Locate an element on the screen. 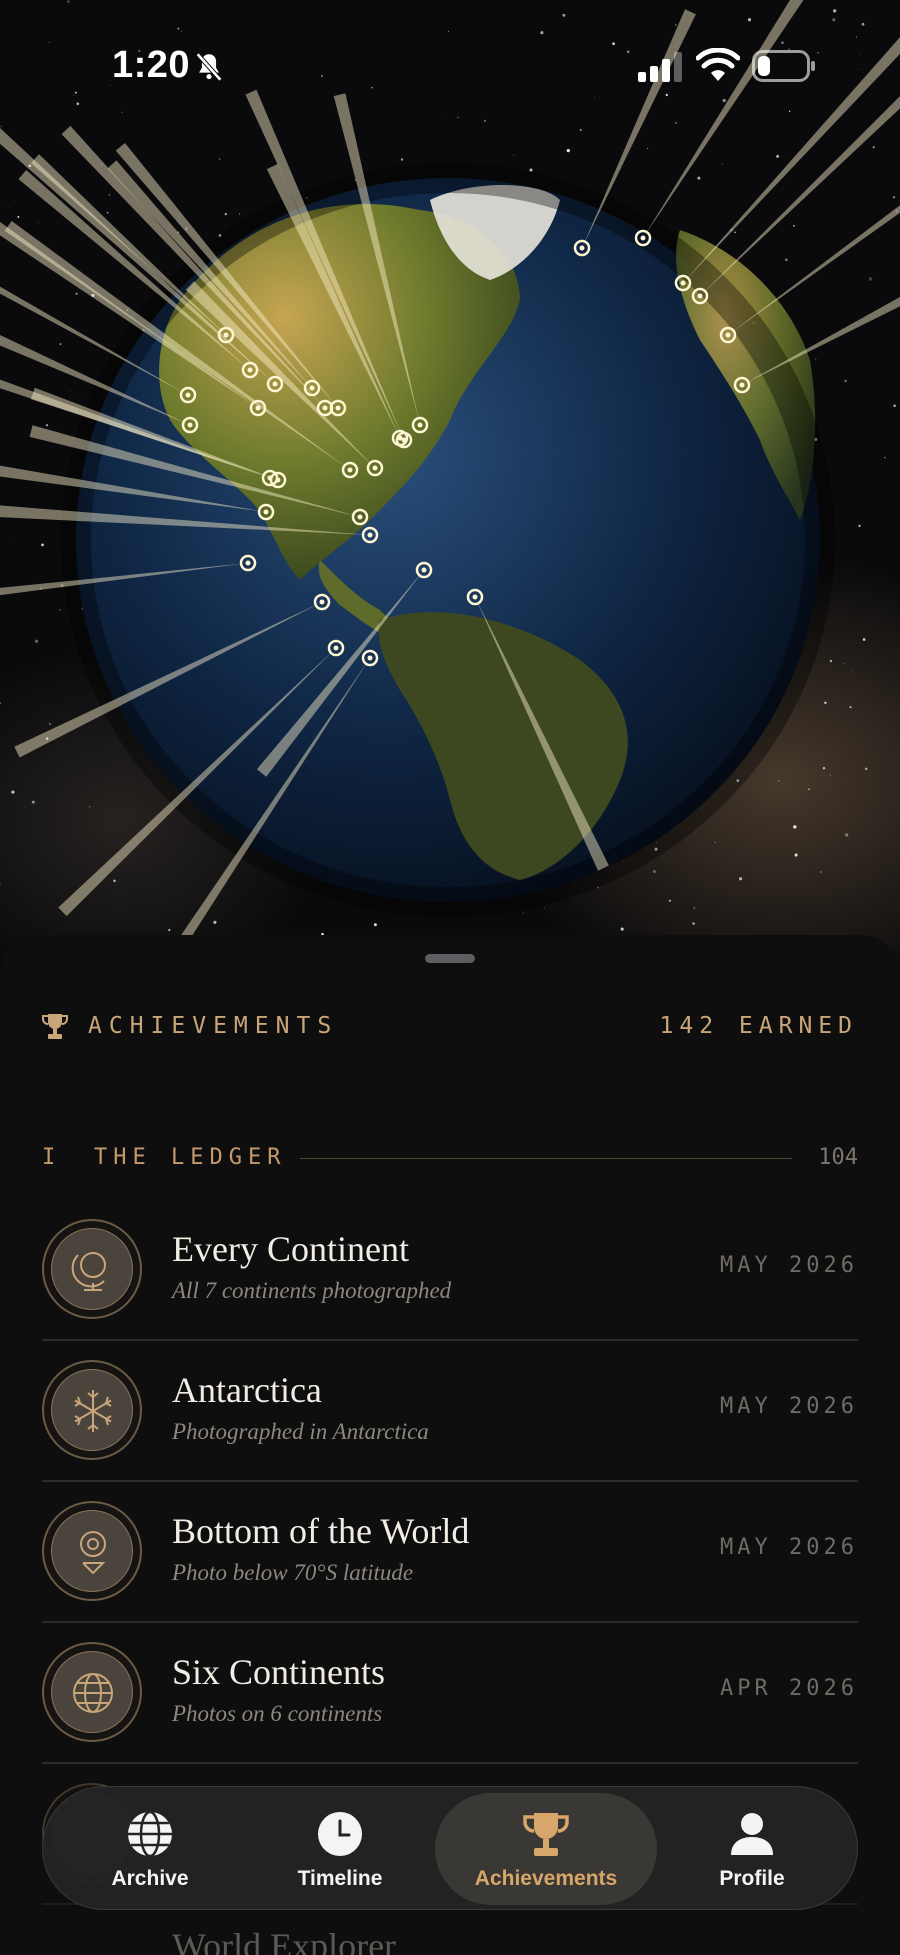  tab-profile: Profile is located at coordinates (752, 1849).